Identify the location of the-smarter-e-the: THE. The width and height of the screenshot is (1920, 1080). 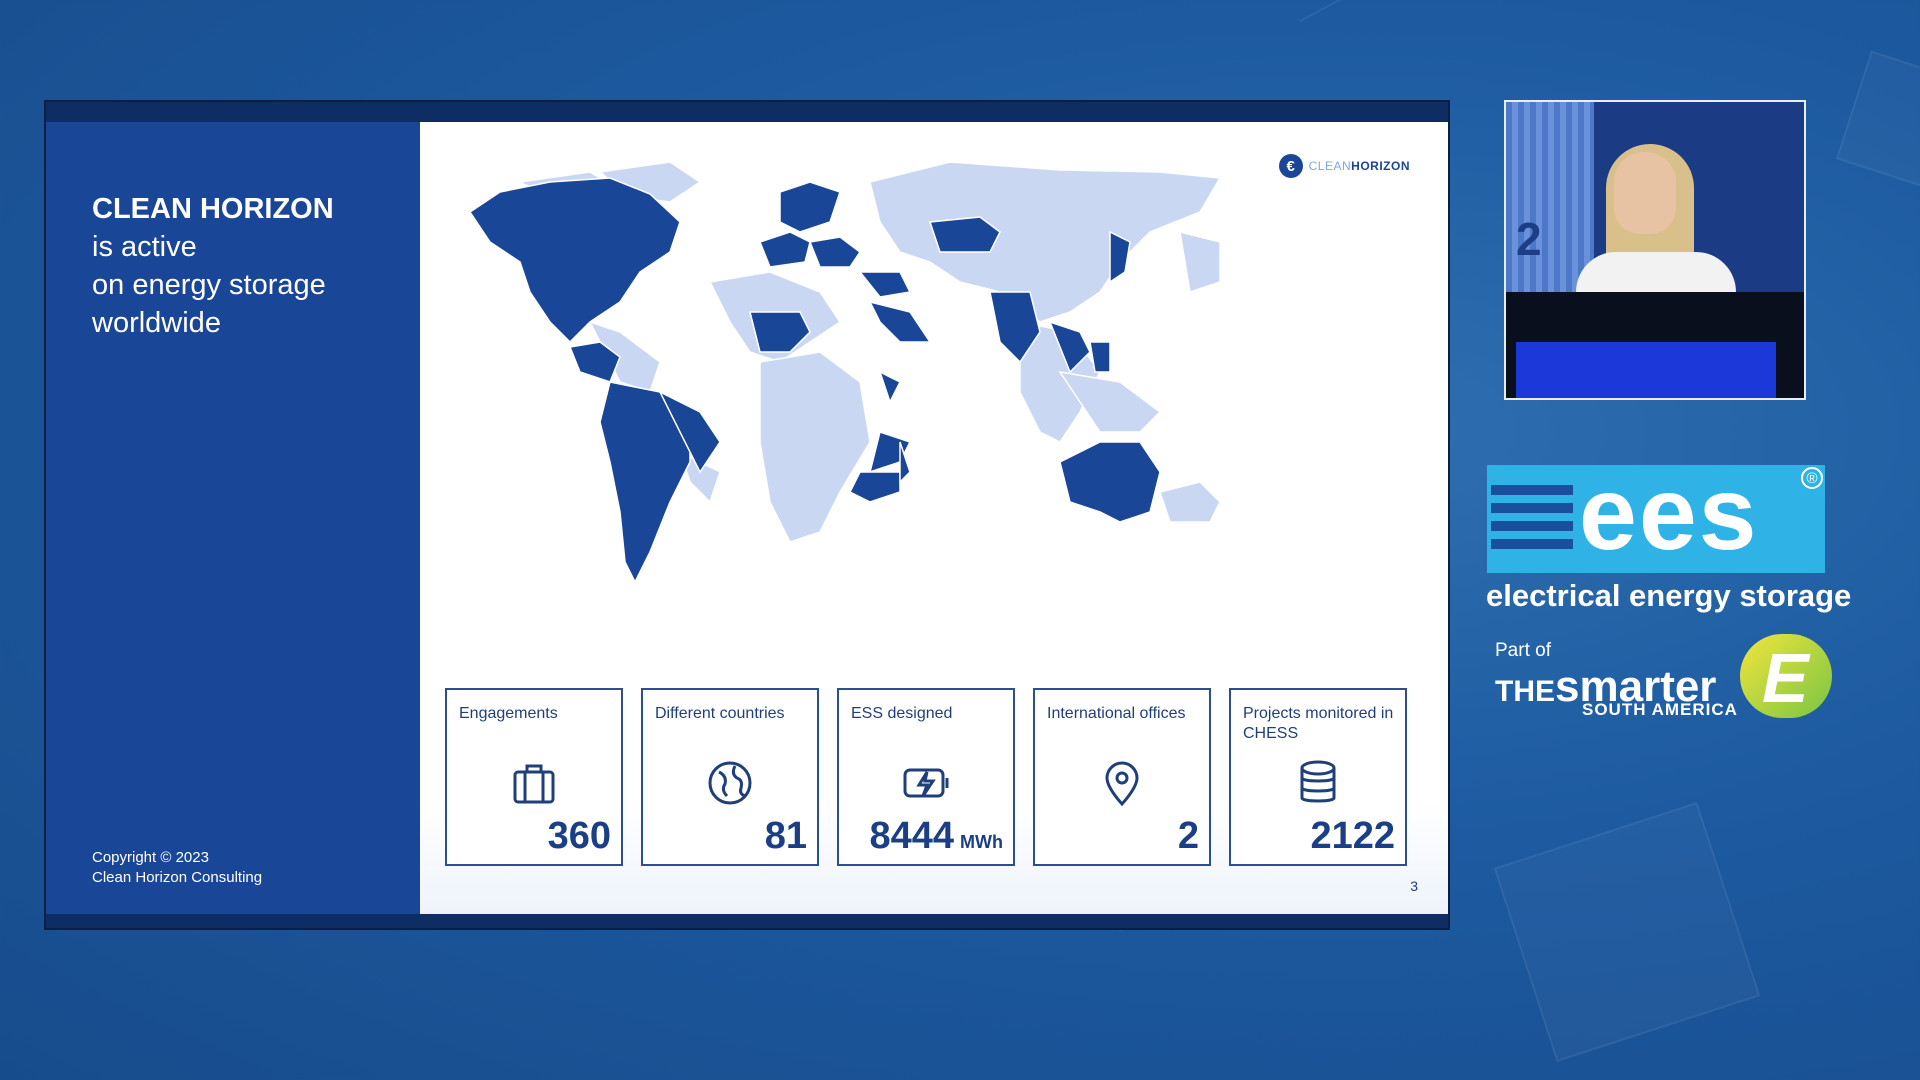
(1525, 691).